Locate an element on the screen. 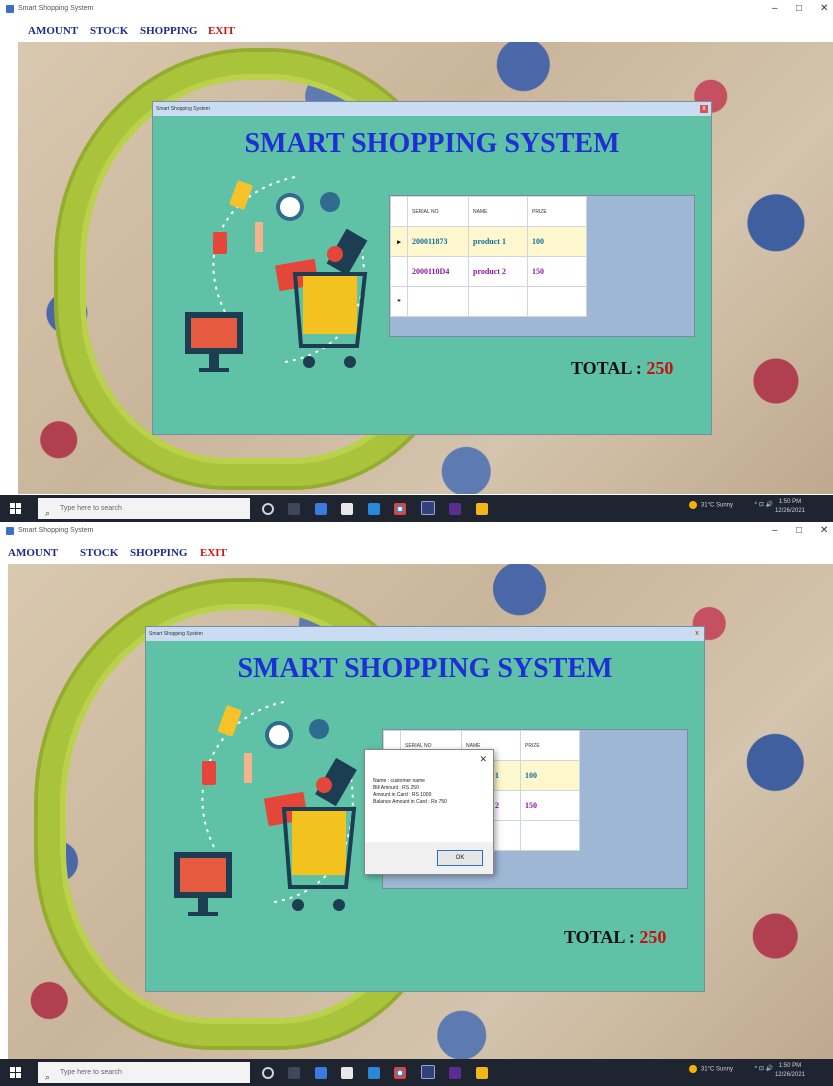 The image size is (833, 1086). cell-serial: 200011873 is located at coordinates (438, 241).